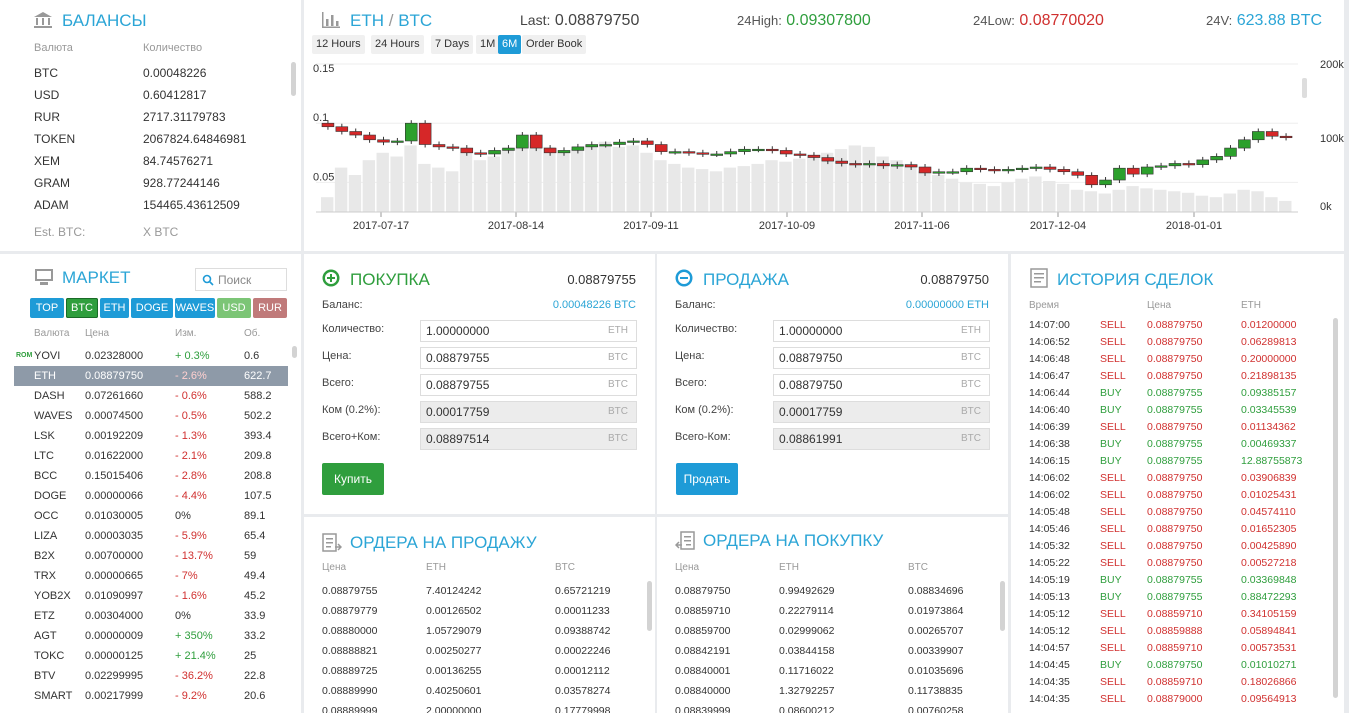  What do you see at coordinates (474, 651) in the screenshot?
I see `sell_orders-row: 0.08888821 0.00250277 0.00022246` at bounding box center [474, 651].